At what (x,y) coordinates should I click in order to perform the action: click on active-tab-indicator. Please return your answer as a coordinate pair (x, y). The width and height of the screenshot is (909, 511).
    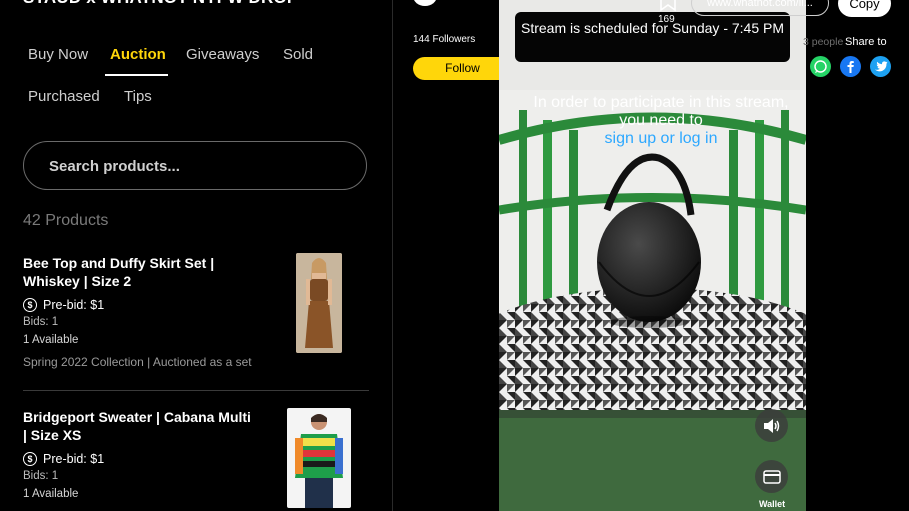
    Looking at the image, I should click on (136, 75).